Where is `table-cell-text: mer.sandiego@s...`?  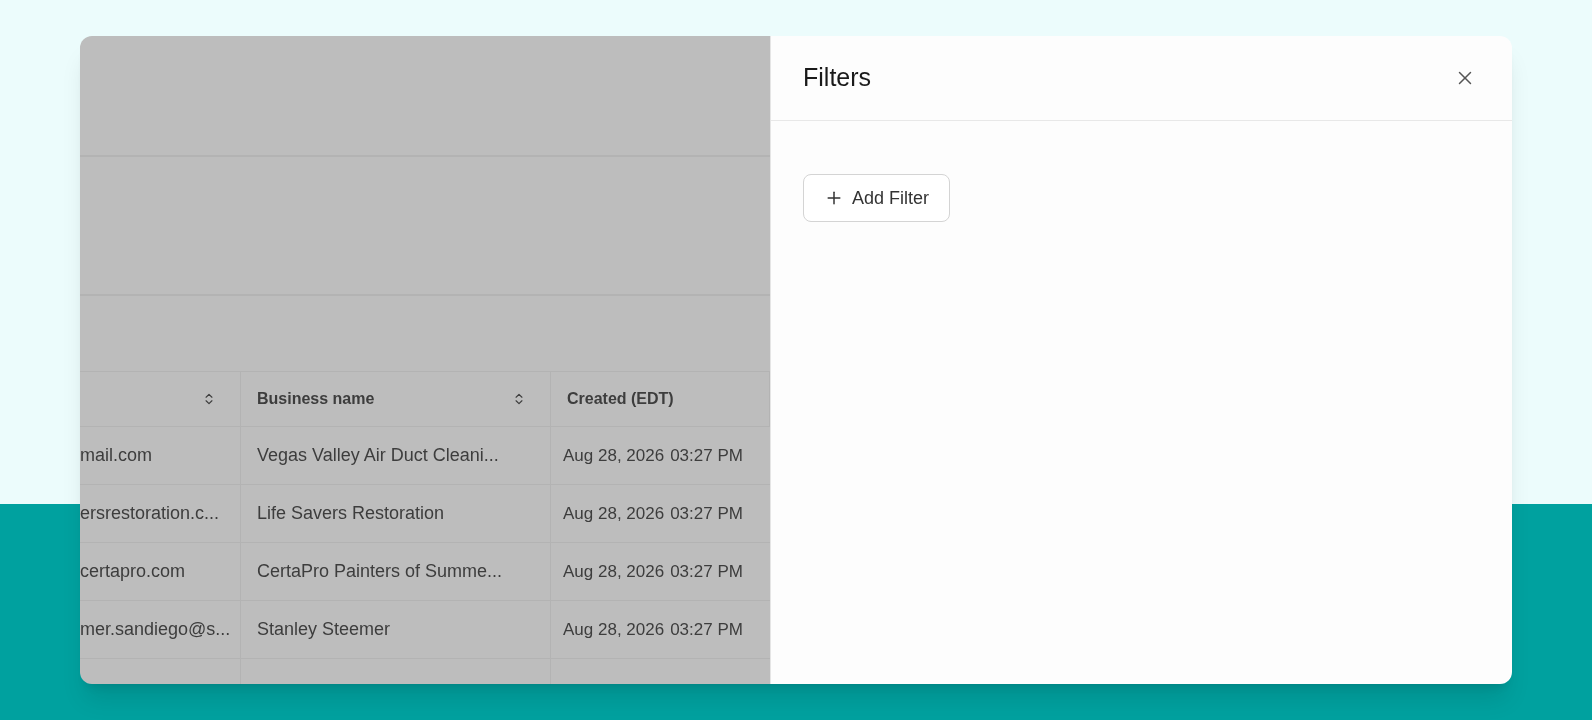 table-cell-text: mer.sandiego@s... is located at coordinates (155, 629).